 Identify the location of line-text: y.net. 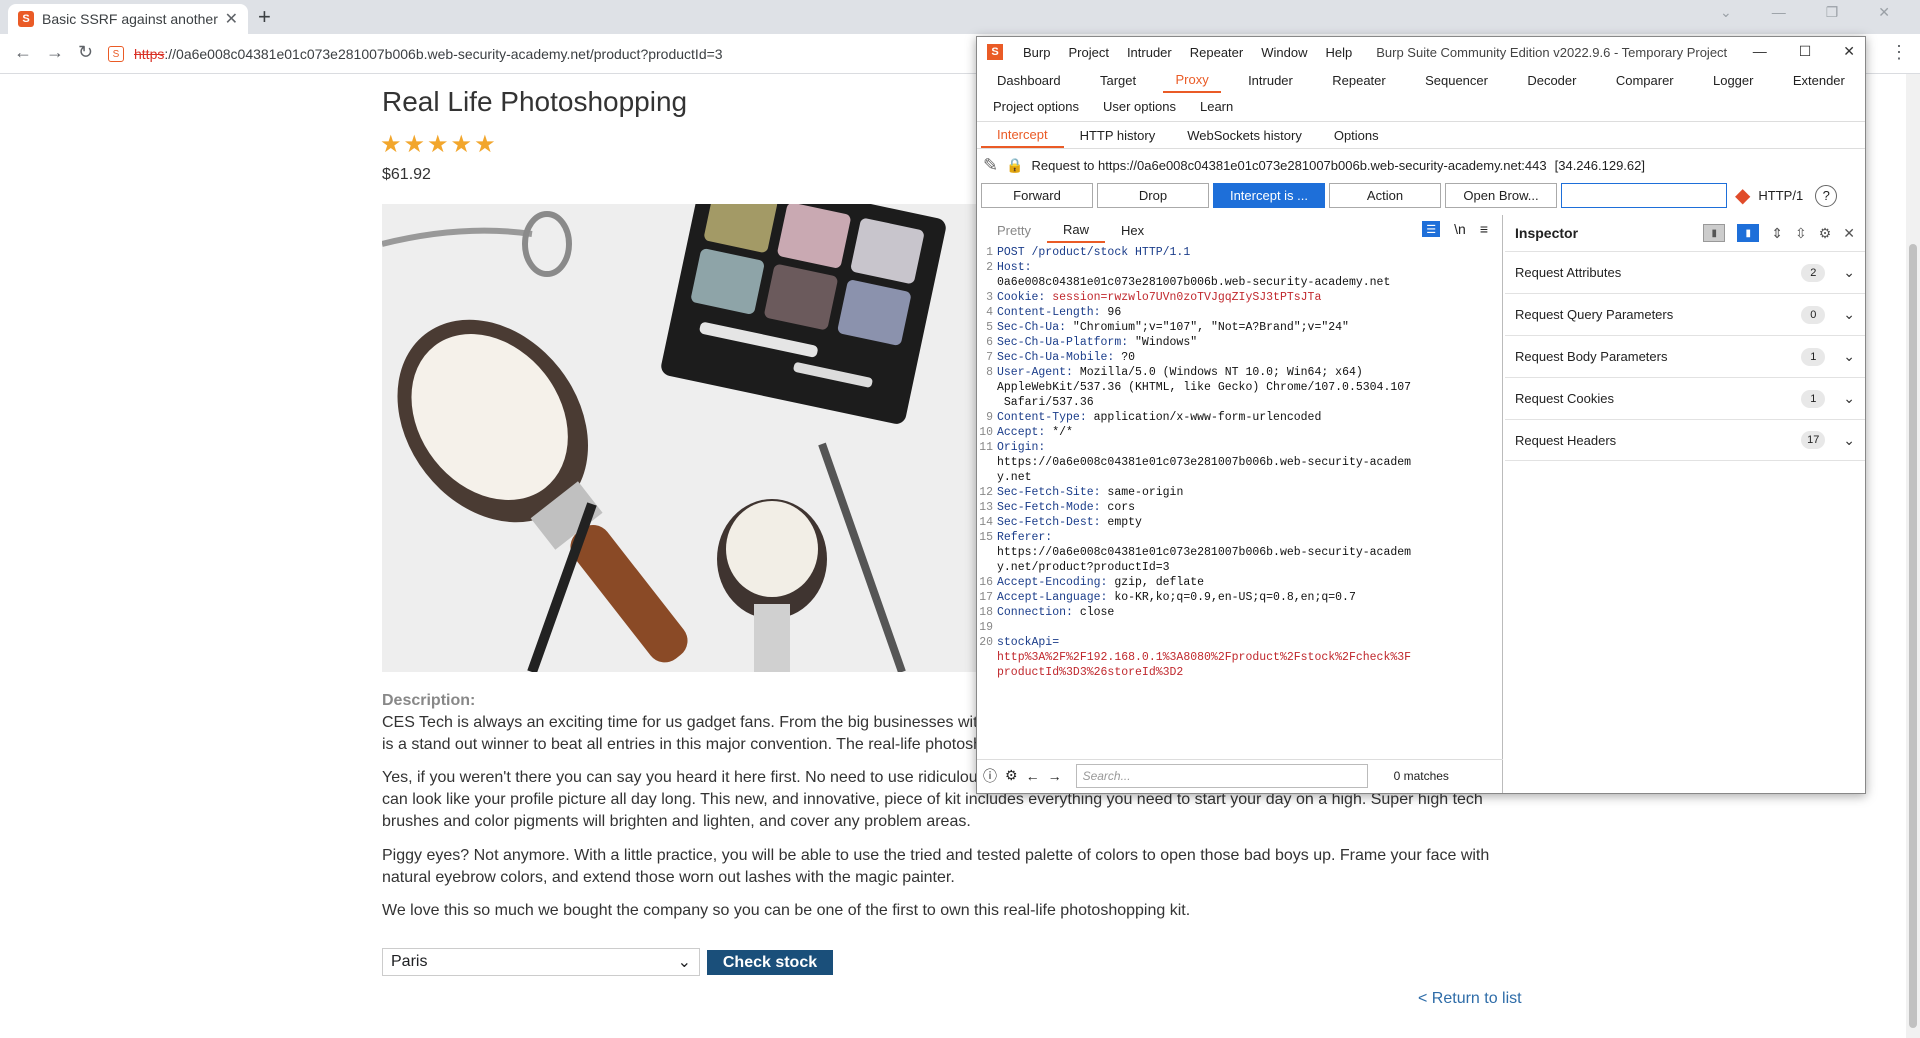
(1014, 477).